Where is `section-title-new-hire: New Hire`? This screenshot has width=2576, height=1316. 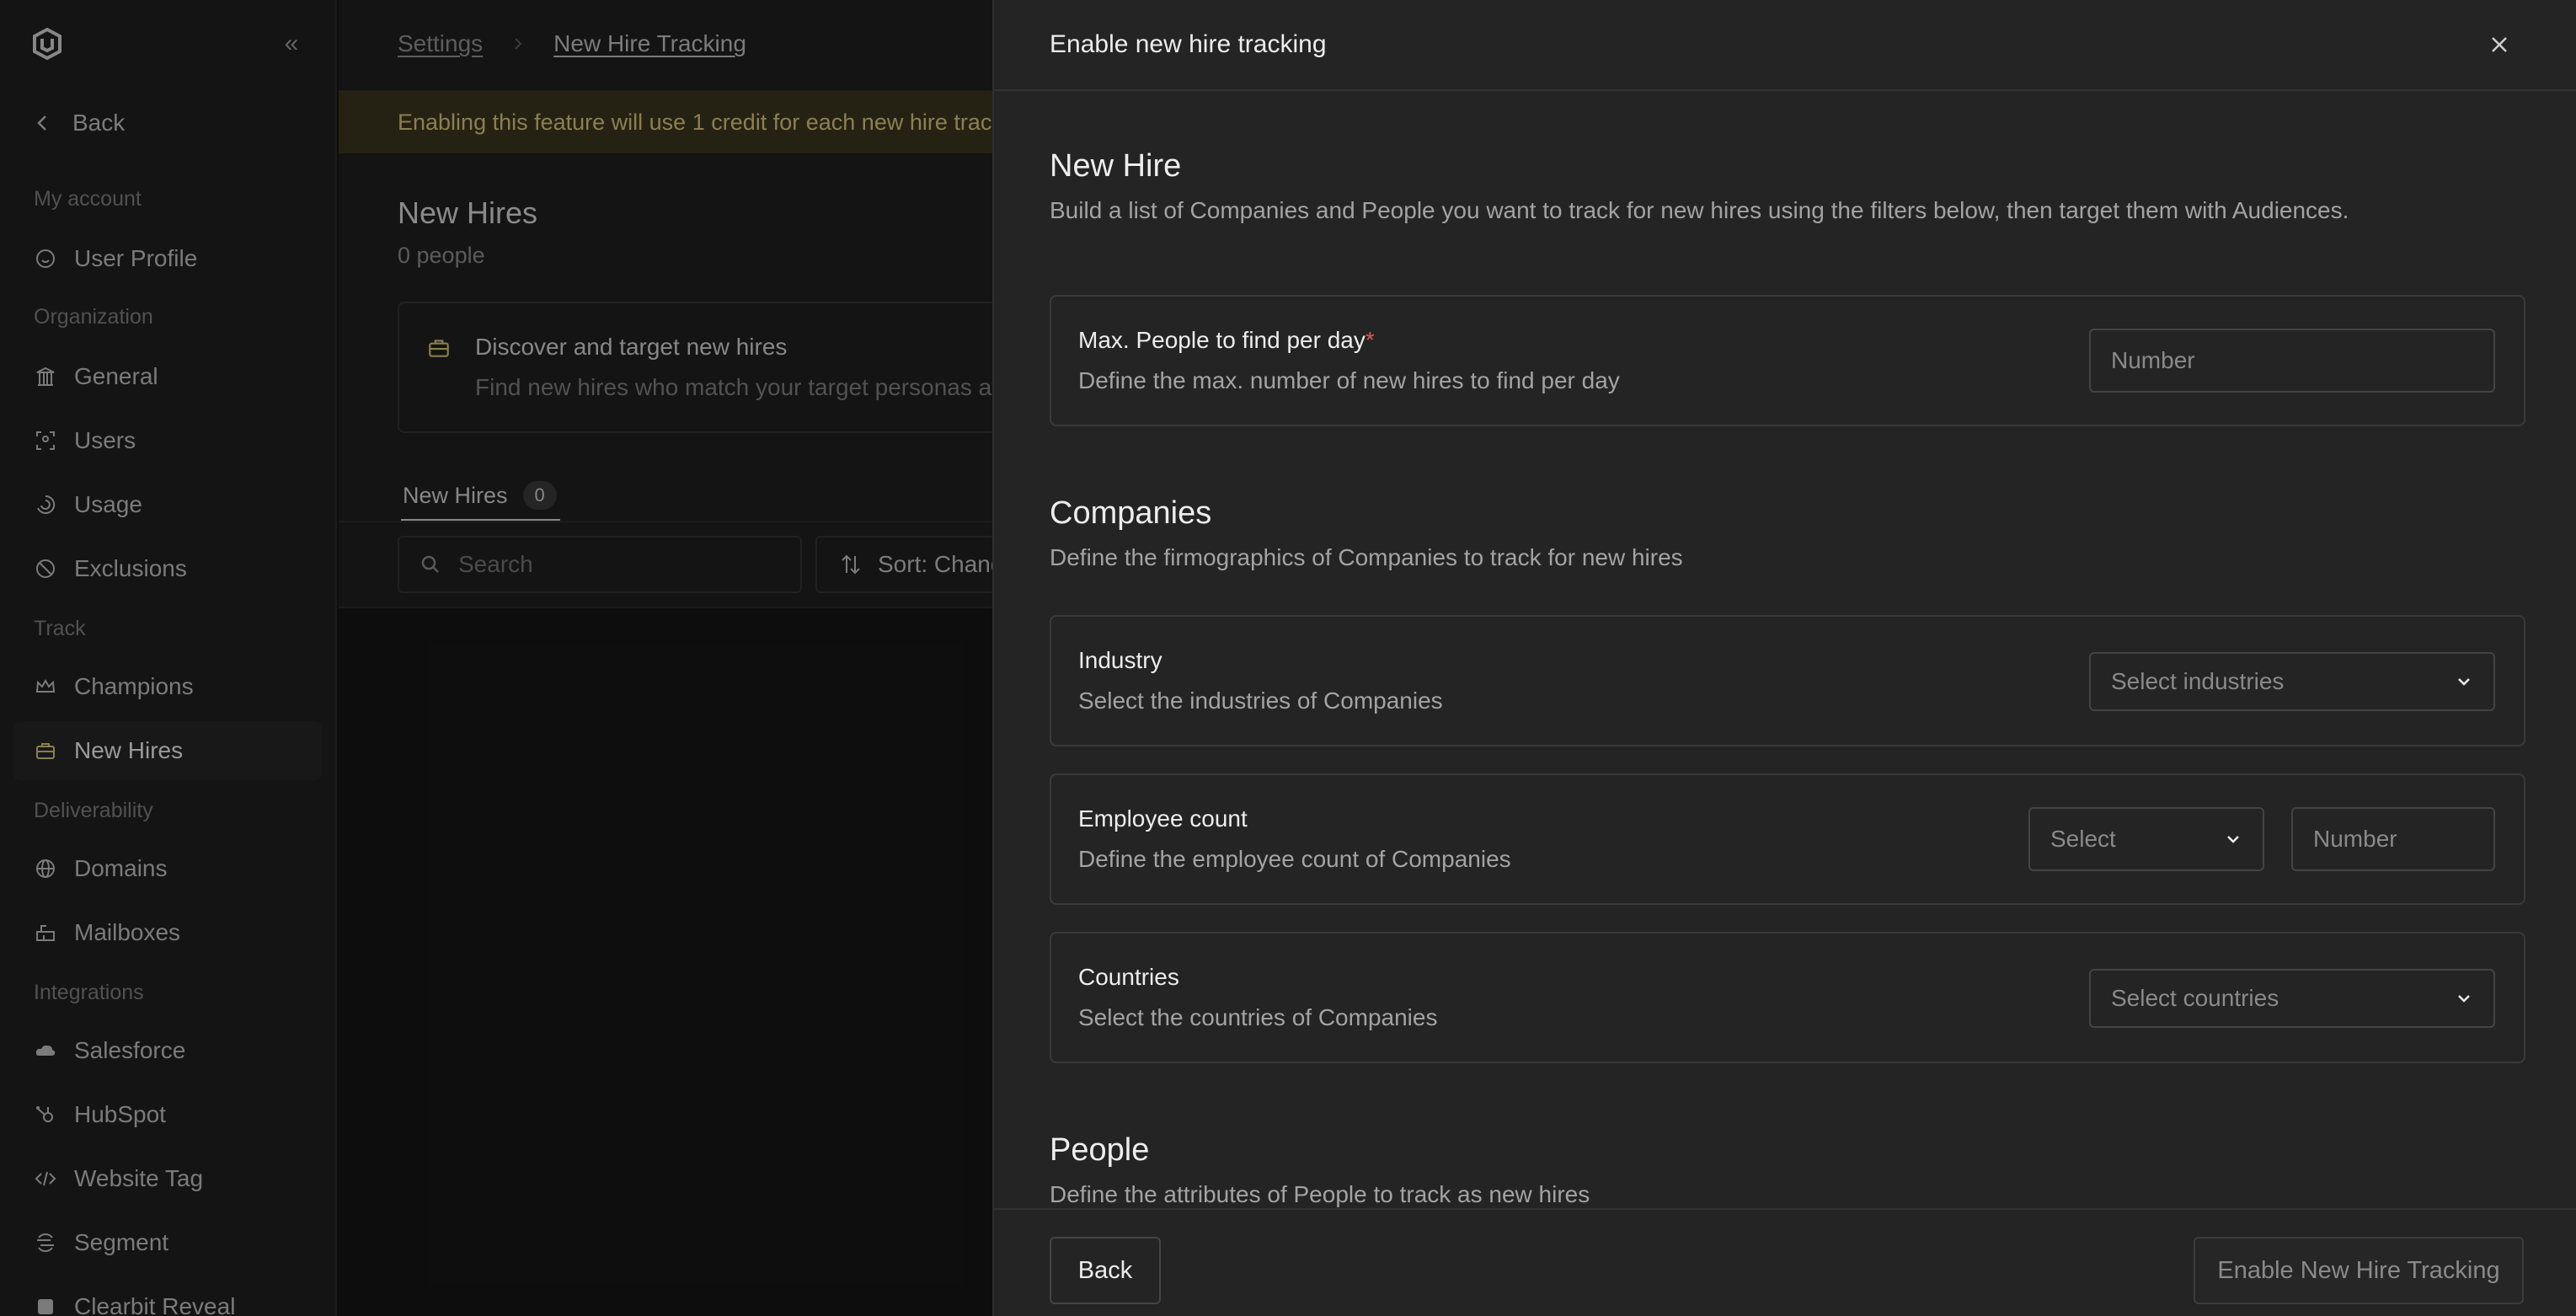
section-title-new-hire: New Hire is located at coordinates (1116, 166).